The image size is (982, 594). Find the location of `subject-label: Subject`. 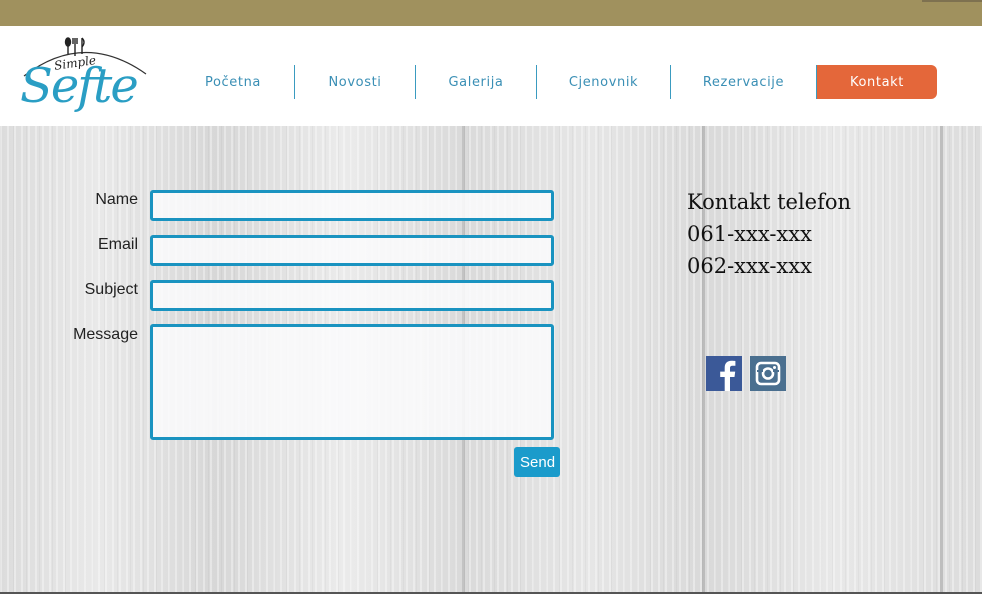

subject-label: Subject is located at coordinates (111, 289).